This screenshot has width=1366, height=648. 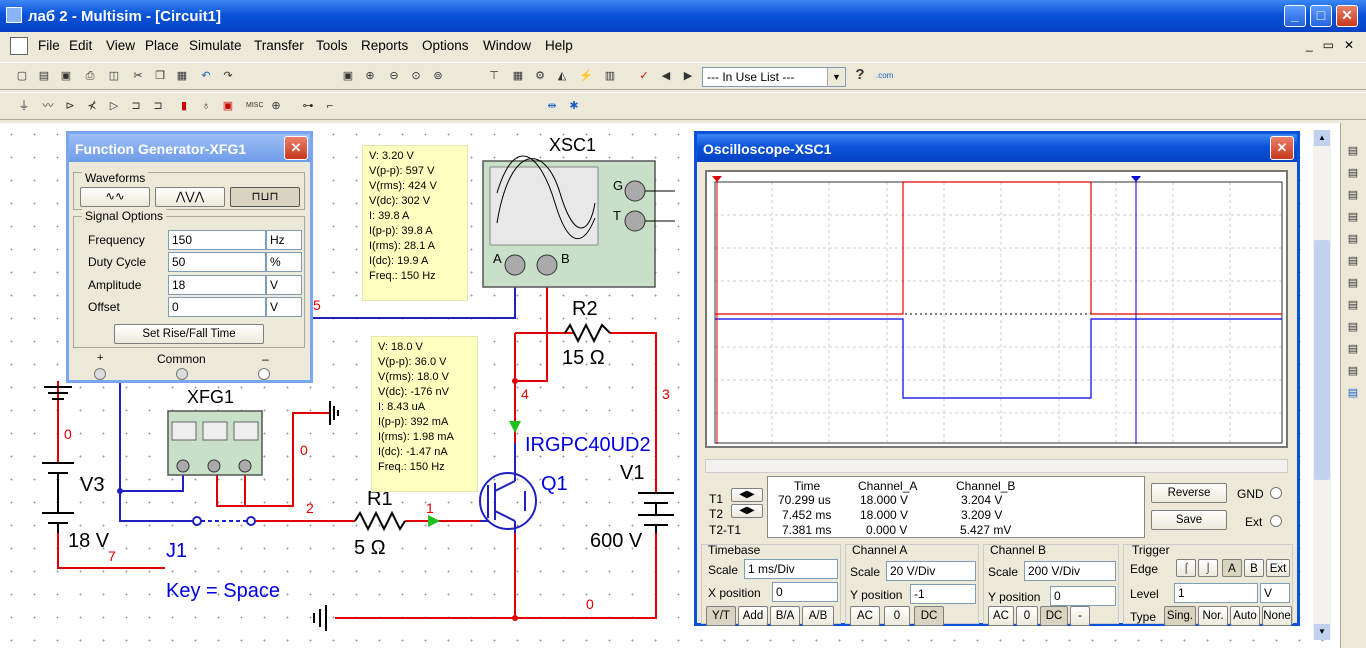 What do you see at coordinates (138, 76) in the screenshot?
I see `cut-icon: ✂` at bounding box center [138, 76].